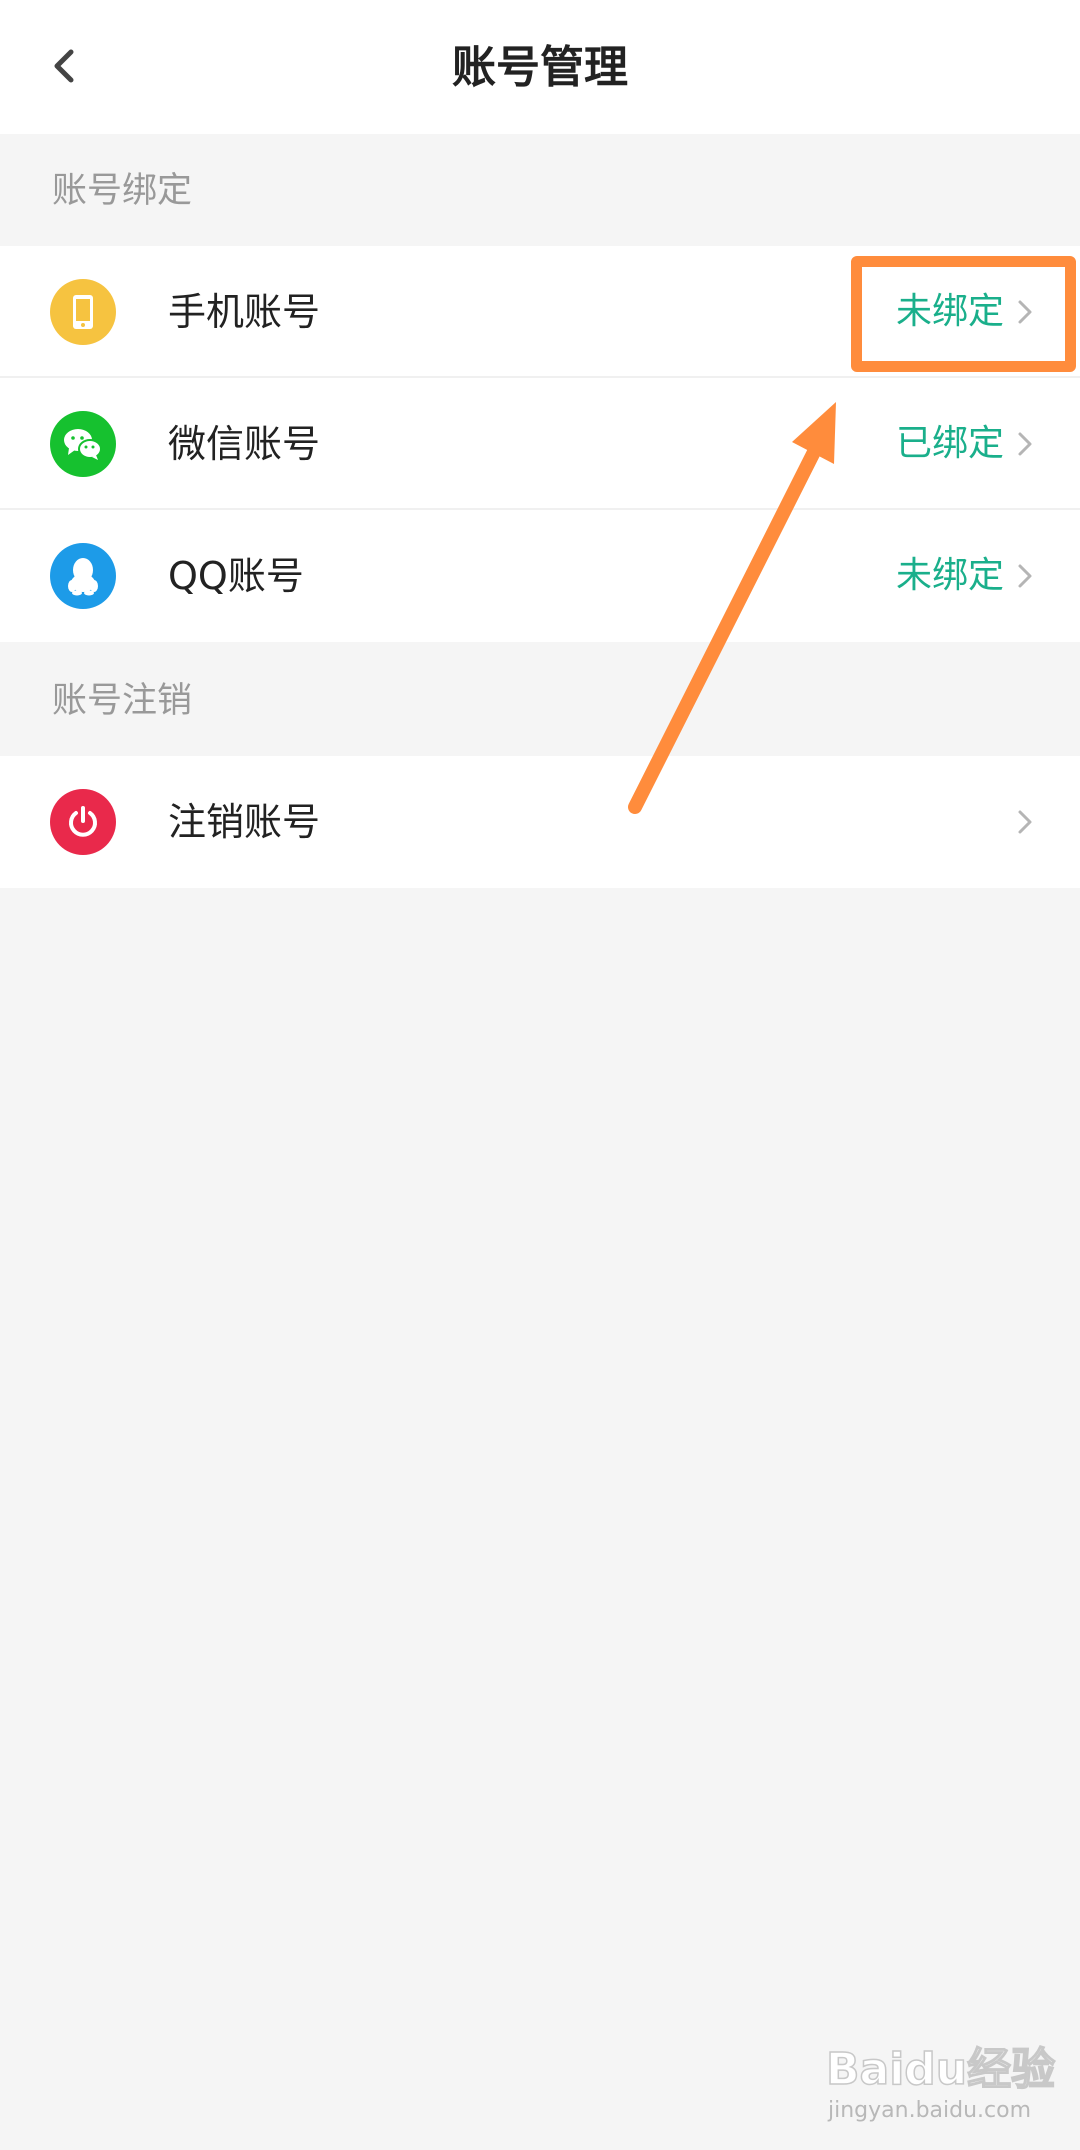  What do you see at coordinates (83, 312) in the screenshot?
I see `phone-icon` at bounding box center [83, 312].